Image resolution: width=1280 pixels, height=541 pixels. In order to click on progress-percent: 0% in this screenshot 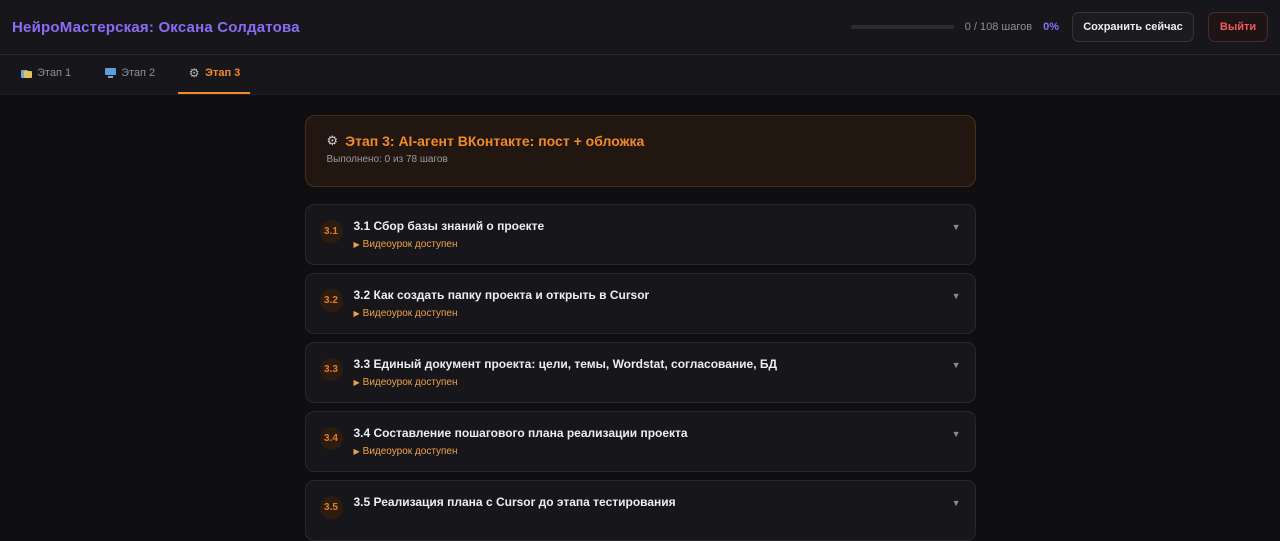, I will do `click(1051, 27)`.